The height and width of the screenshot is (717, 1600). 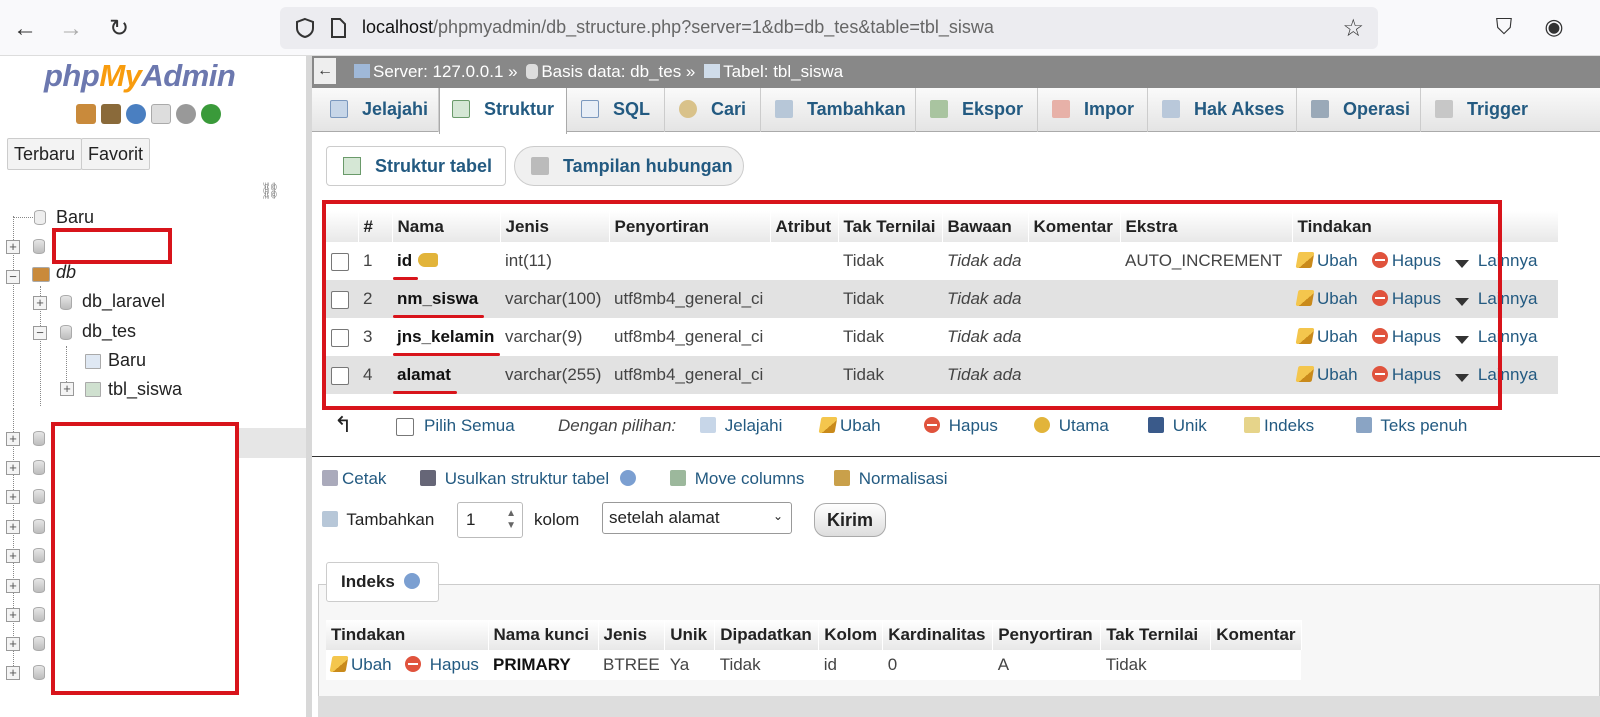 I want to click on docs-icon, so click(x=161, y=114).